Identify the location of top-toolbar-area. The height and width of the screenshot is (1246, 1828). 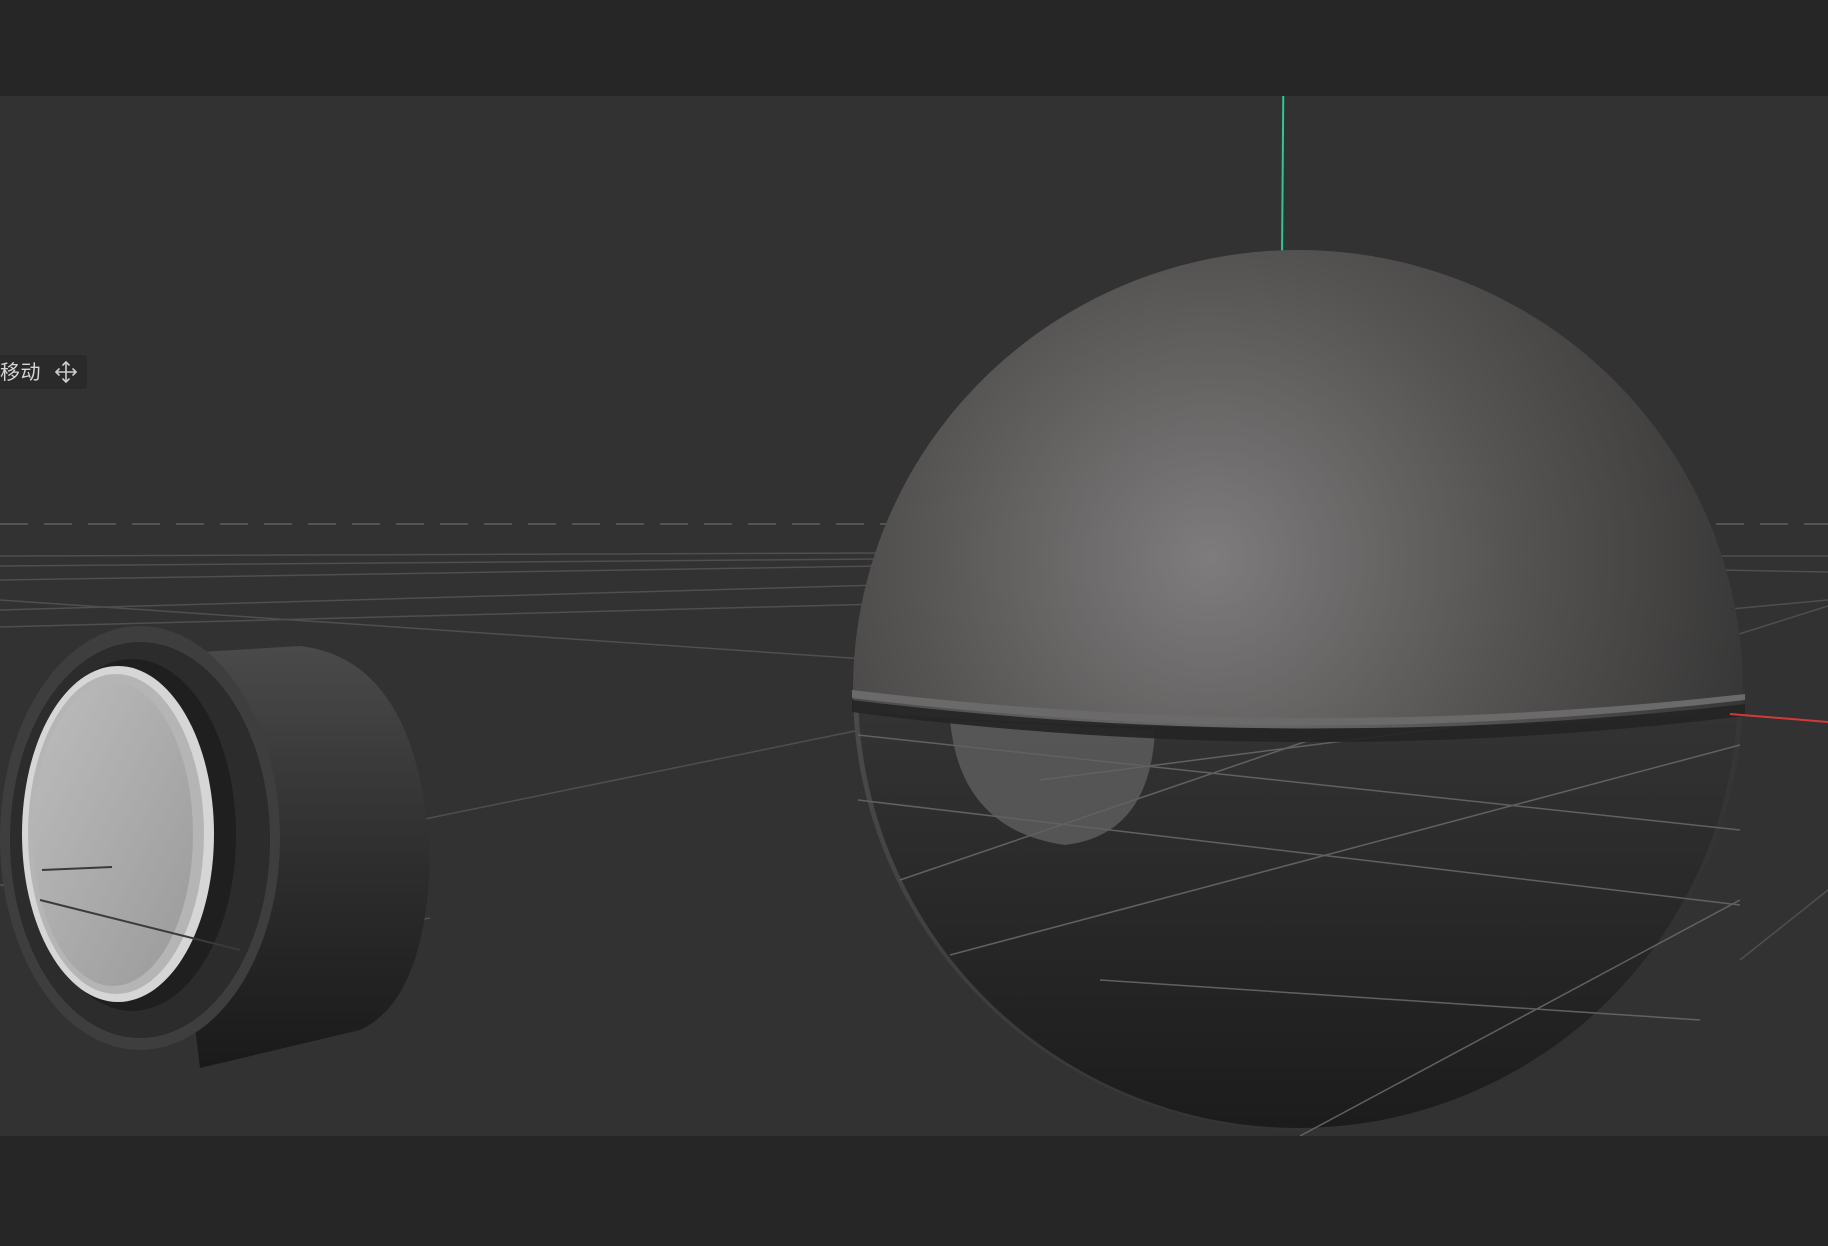
(914, 48).